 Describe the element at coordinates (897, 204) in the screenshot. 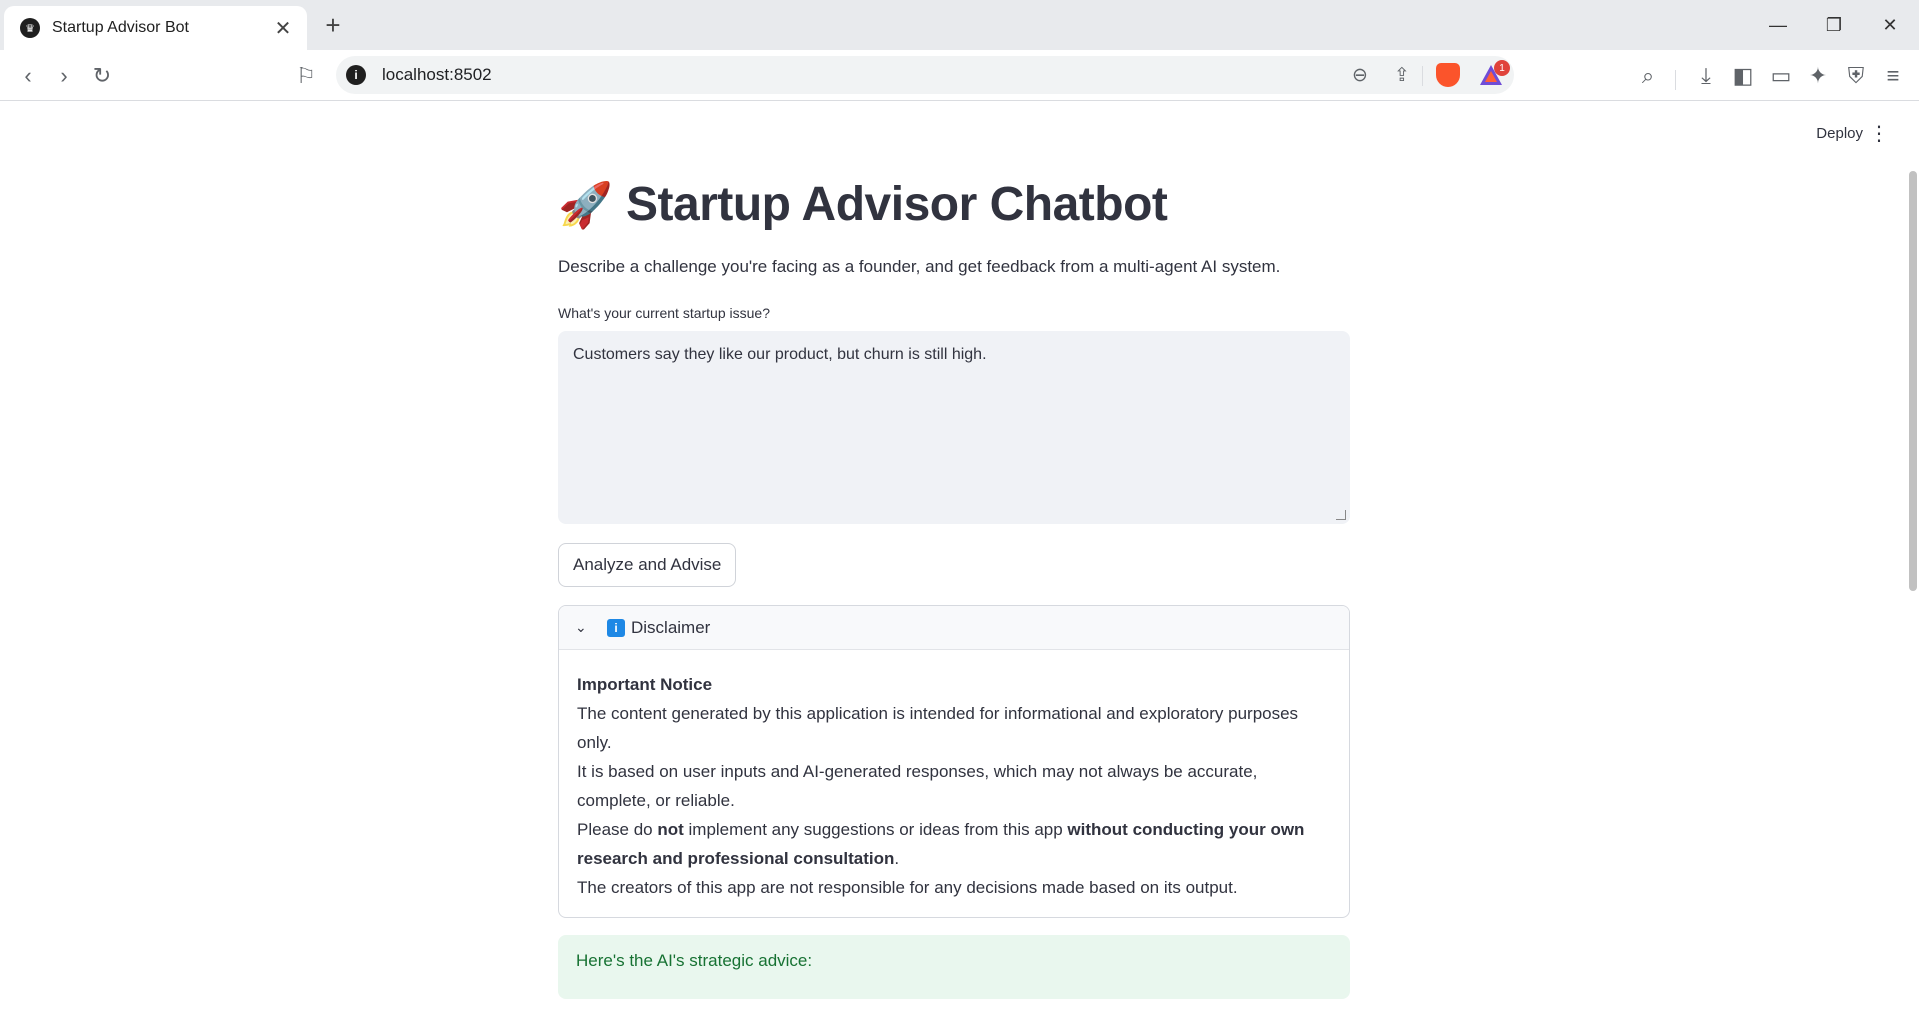

I see `page-title-text: Startup Advisor Chatbot` at that location.